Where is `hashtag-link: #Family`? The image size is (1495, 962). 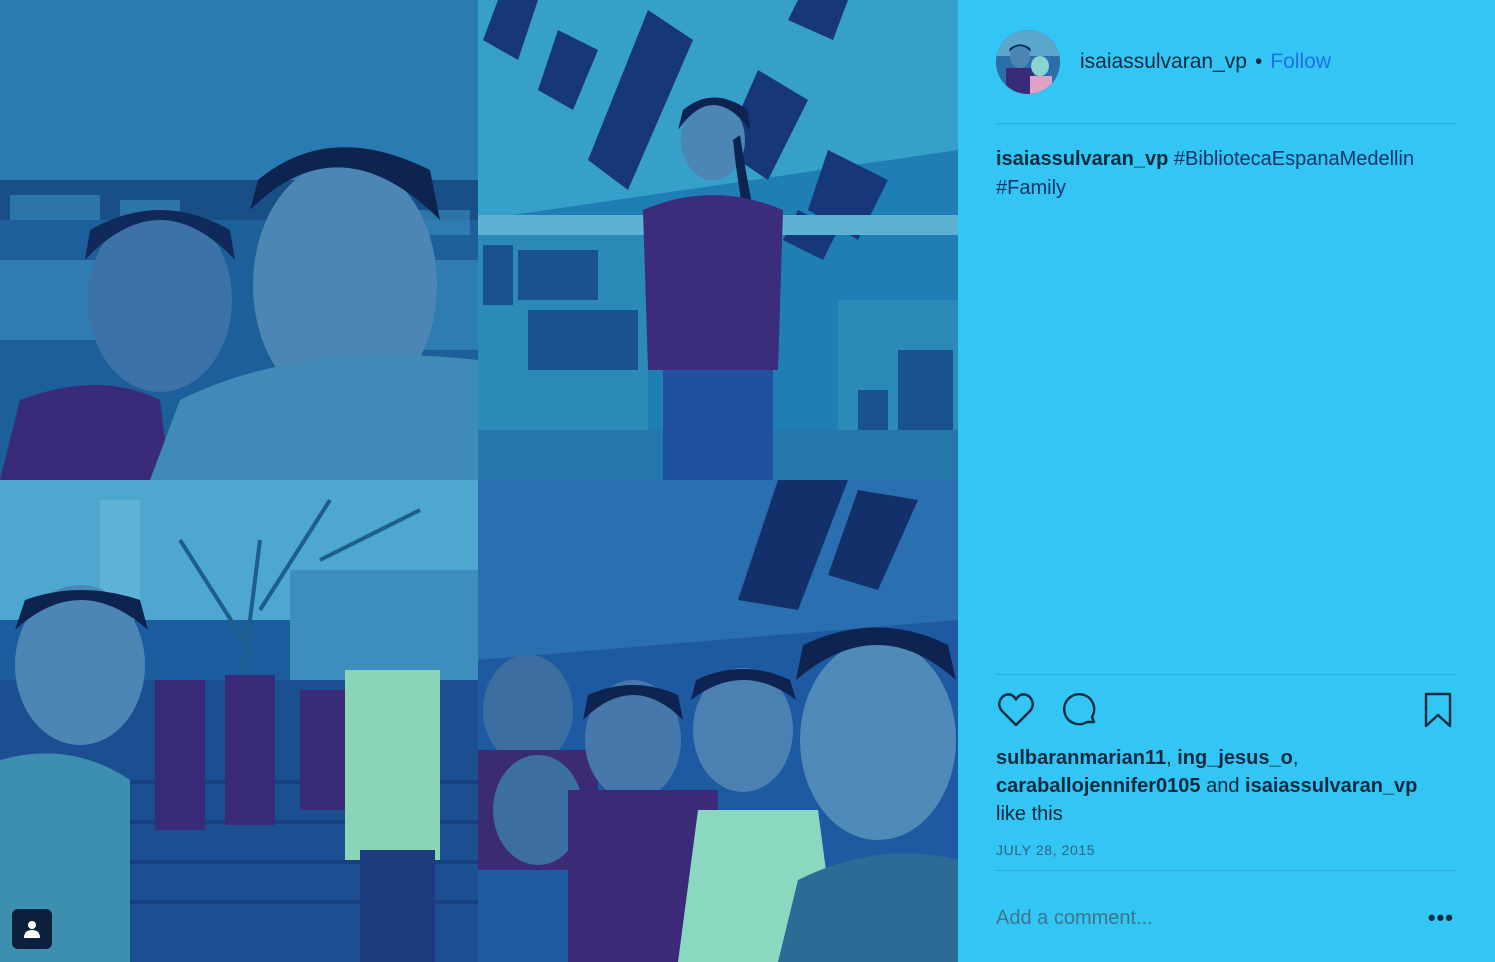
hashtag-link: #Family is located at coordinates (1031, 188).